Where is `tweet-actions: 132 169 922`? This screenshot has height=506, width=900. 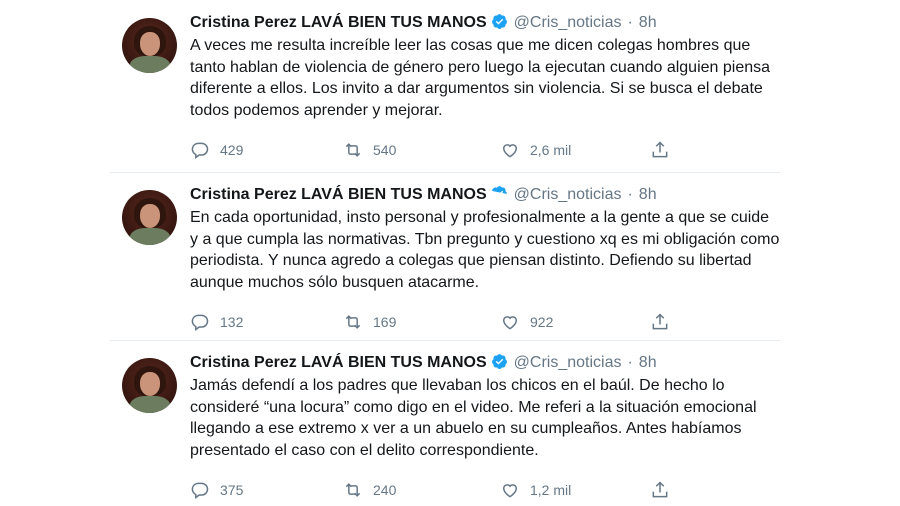 tweet-actions: 132 169 922 is located at coordinates (430, 324).